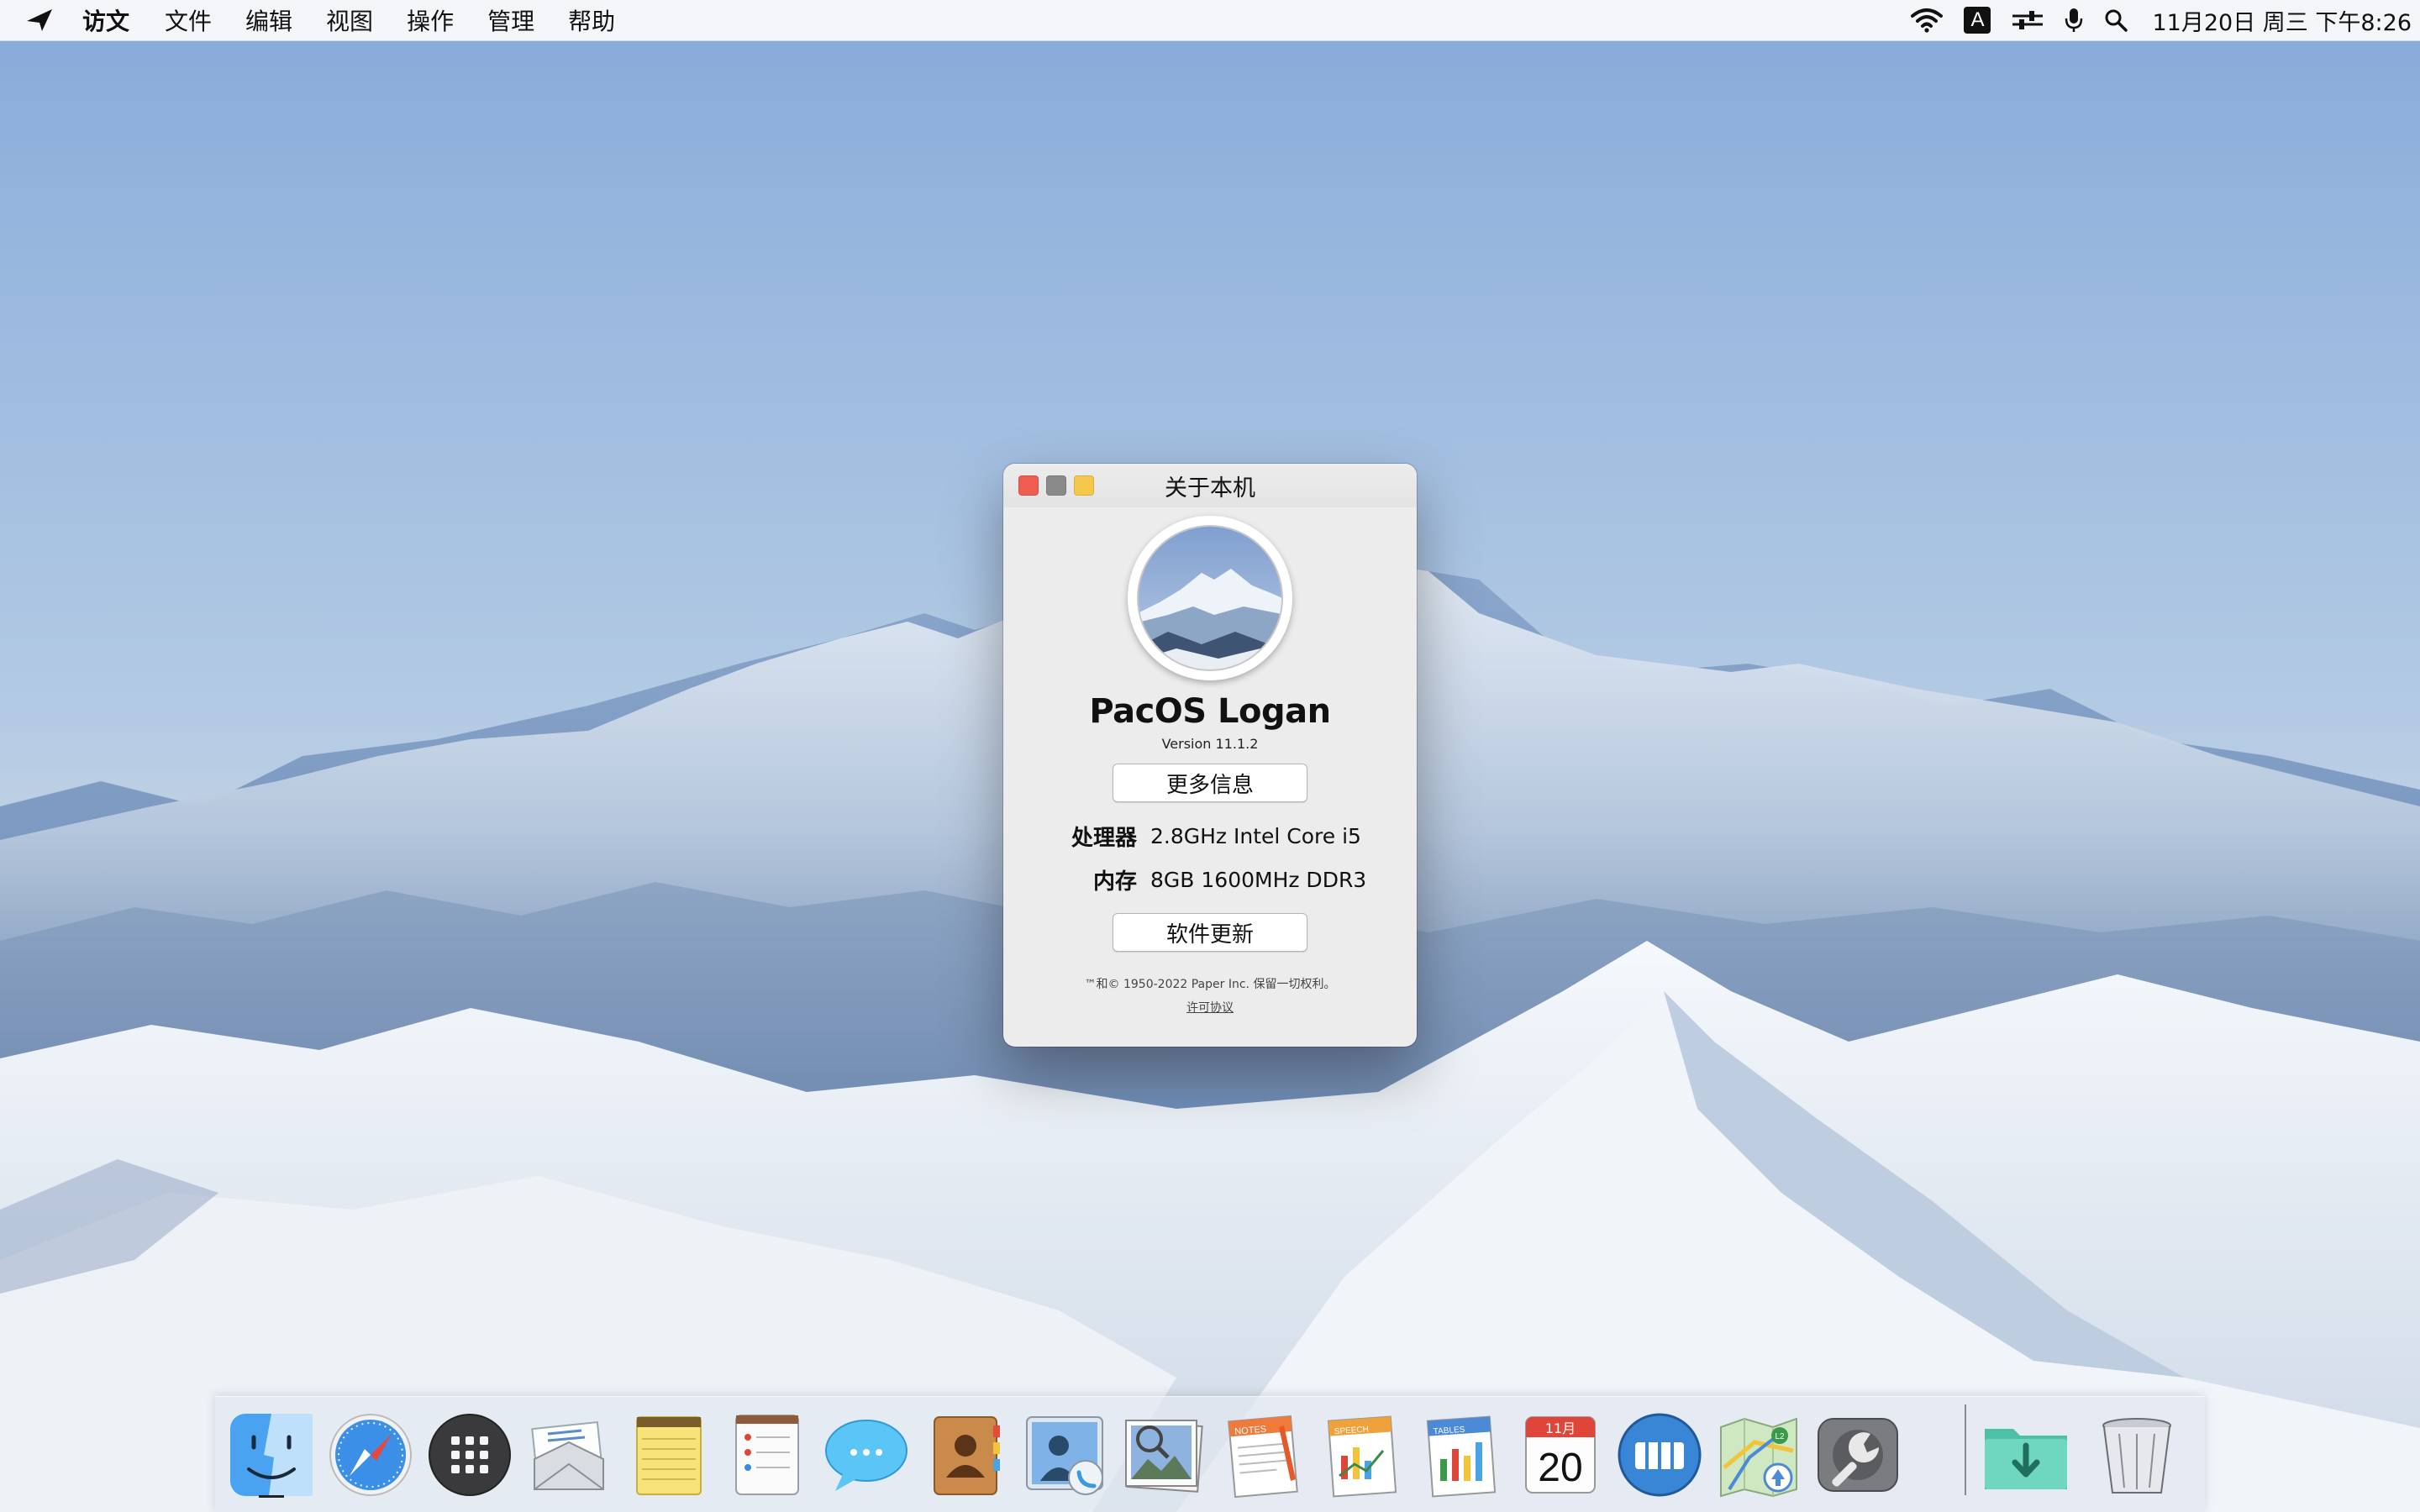  I want to click on calendar-icon: 11月 20, so click(1560, 1455).